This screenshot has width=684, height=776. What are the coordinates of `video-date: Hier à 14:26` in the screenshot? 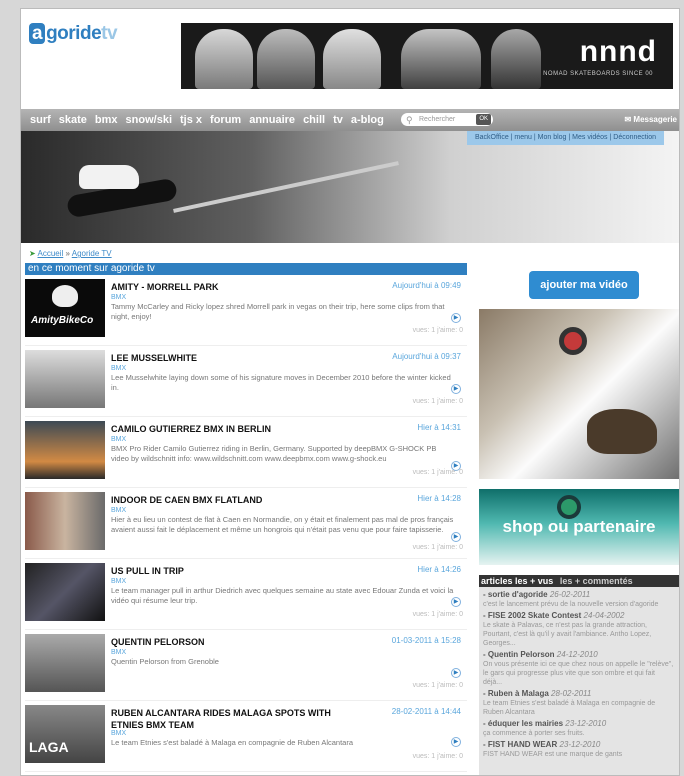 It's located at (439, 569).